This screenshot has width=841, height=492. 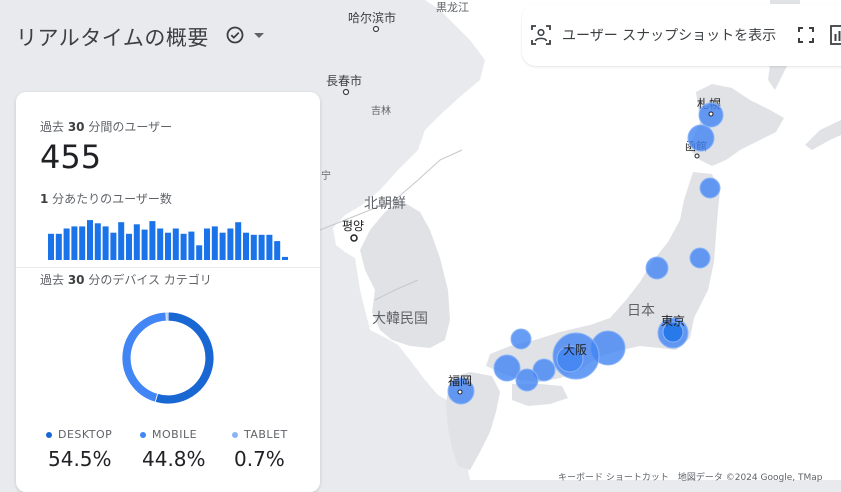 I want to click on label-south-korea: 大韓民国, so click(x=400, y=319).